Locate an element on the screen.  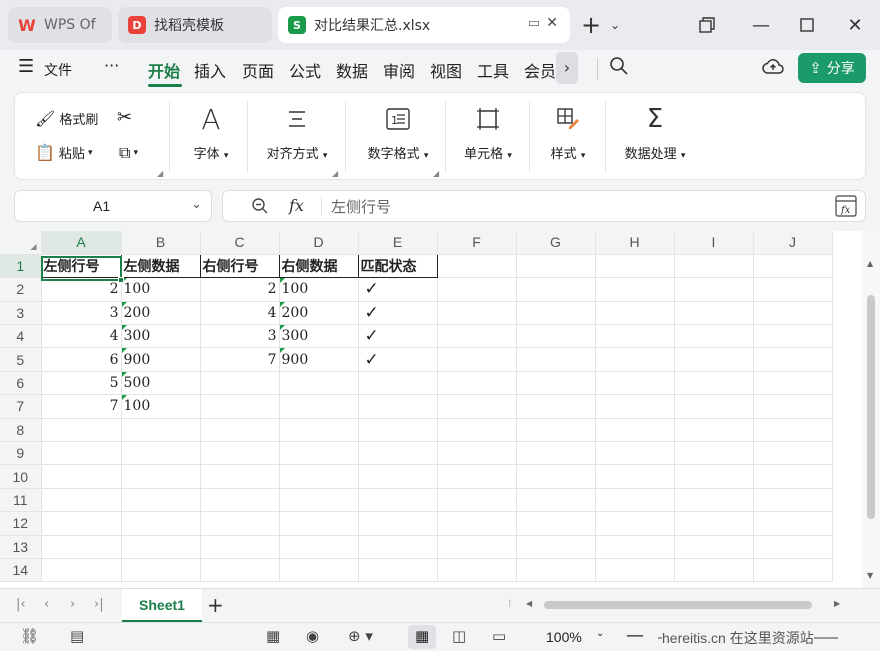
cell-b8 is located at coordinates (161, 430).